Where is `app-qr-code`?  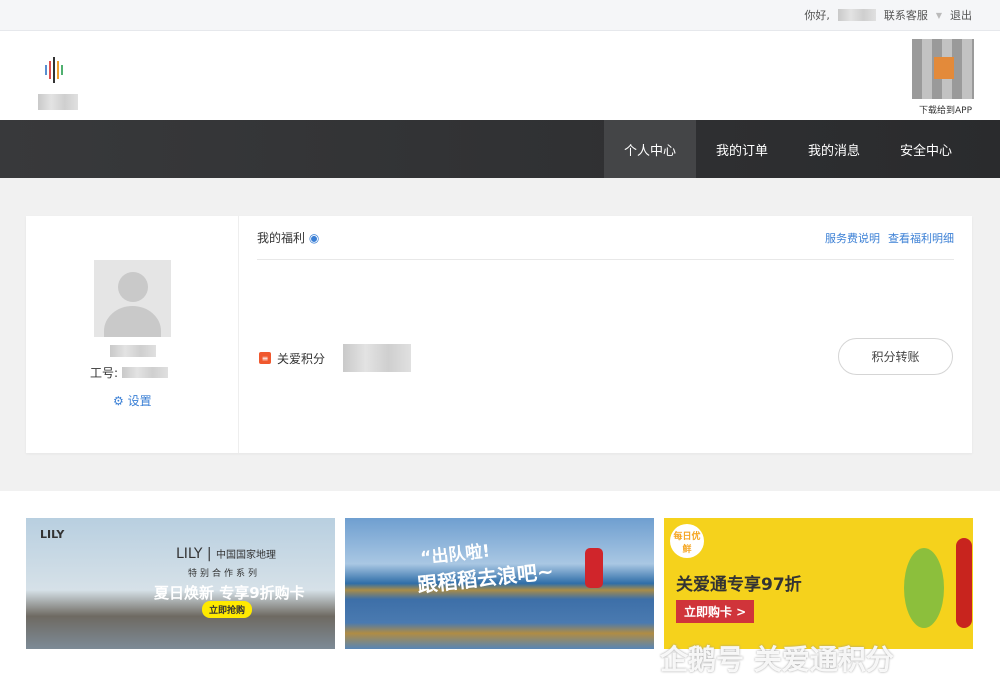
app-qr-code is located at coordinates (943, 69).